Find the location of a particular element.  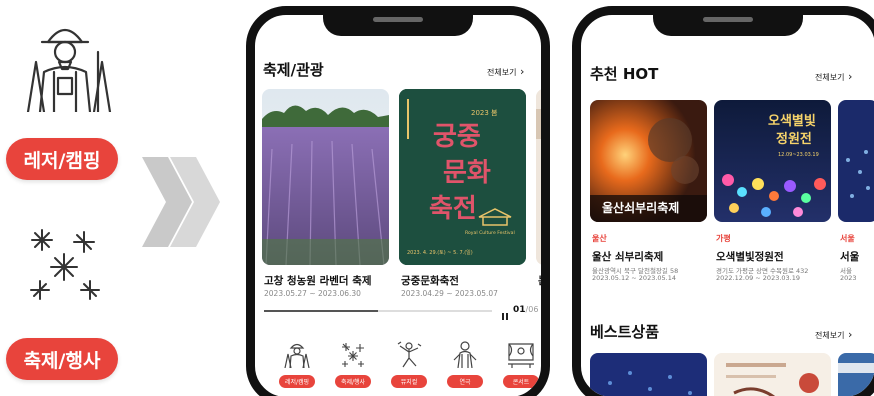

pager-progress-fill is located at coordinates (321, 311).